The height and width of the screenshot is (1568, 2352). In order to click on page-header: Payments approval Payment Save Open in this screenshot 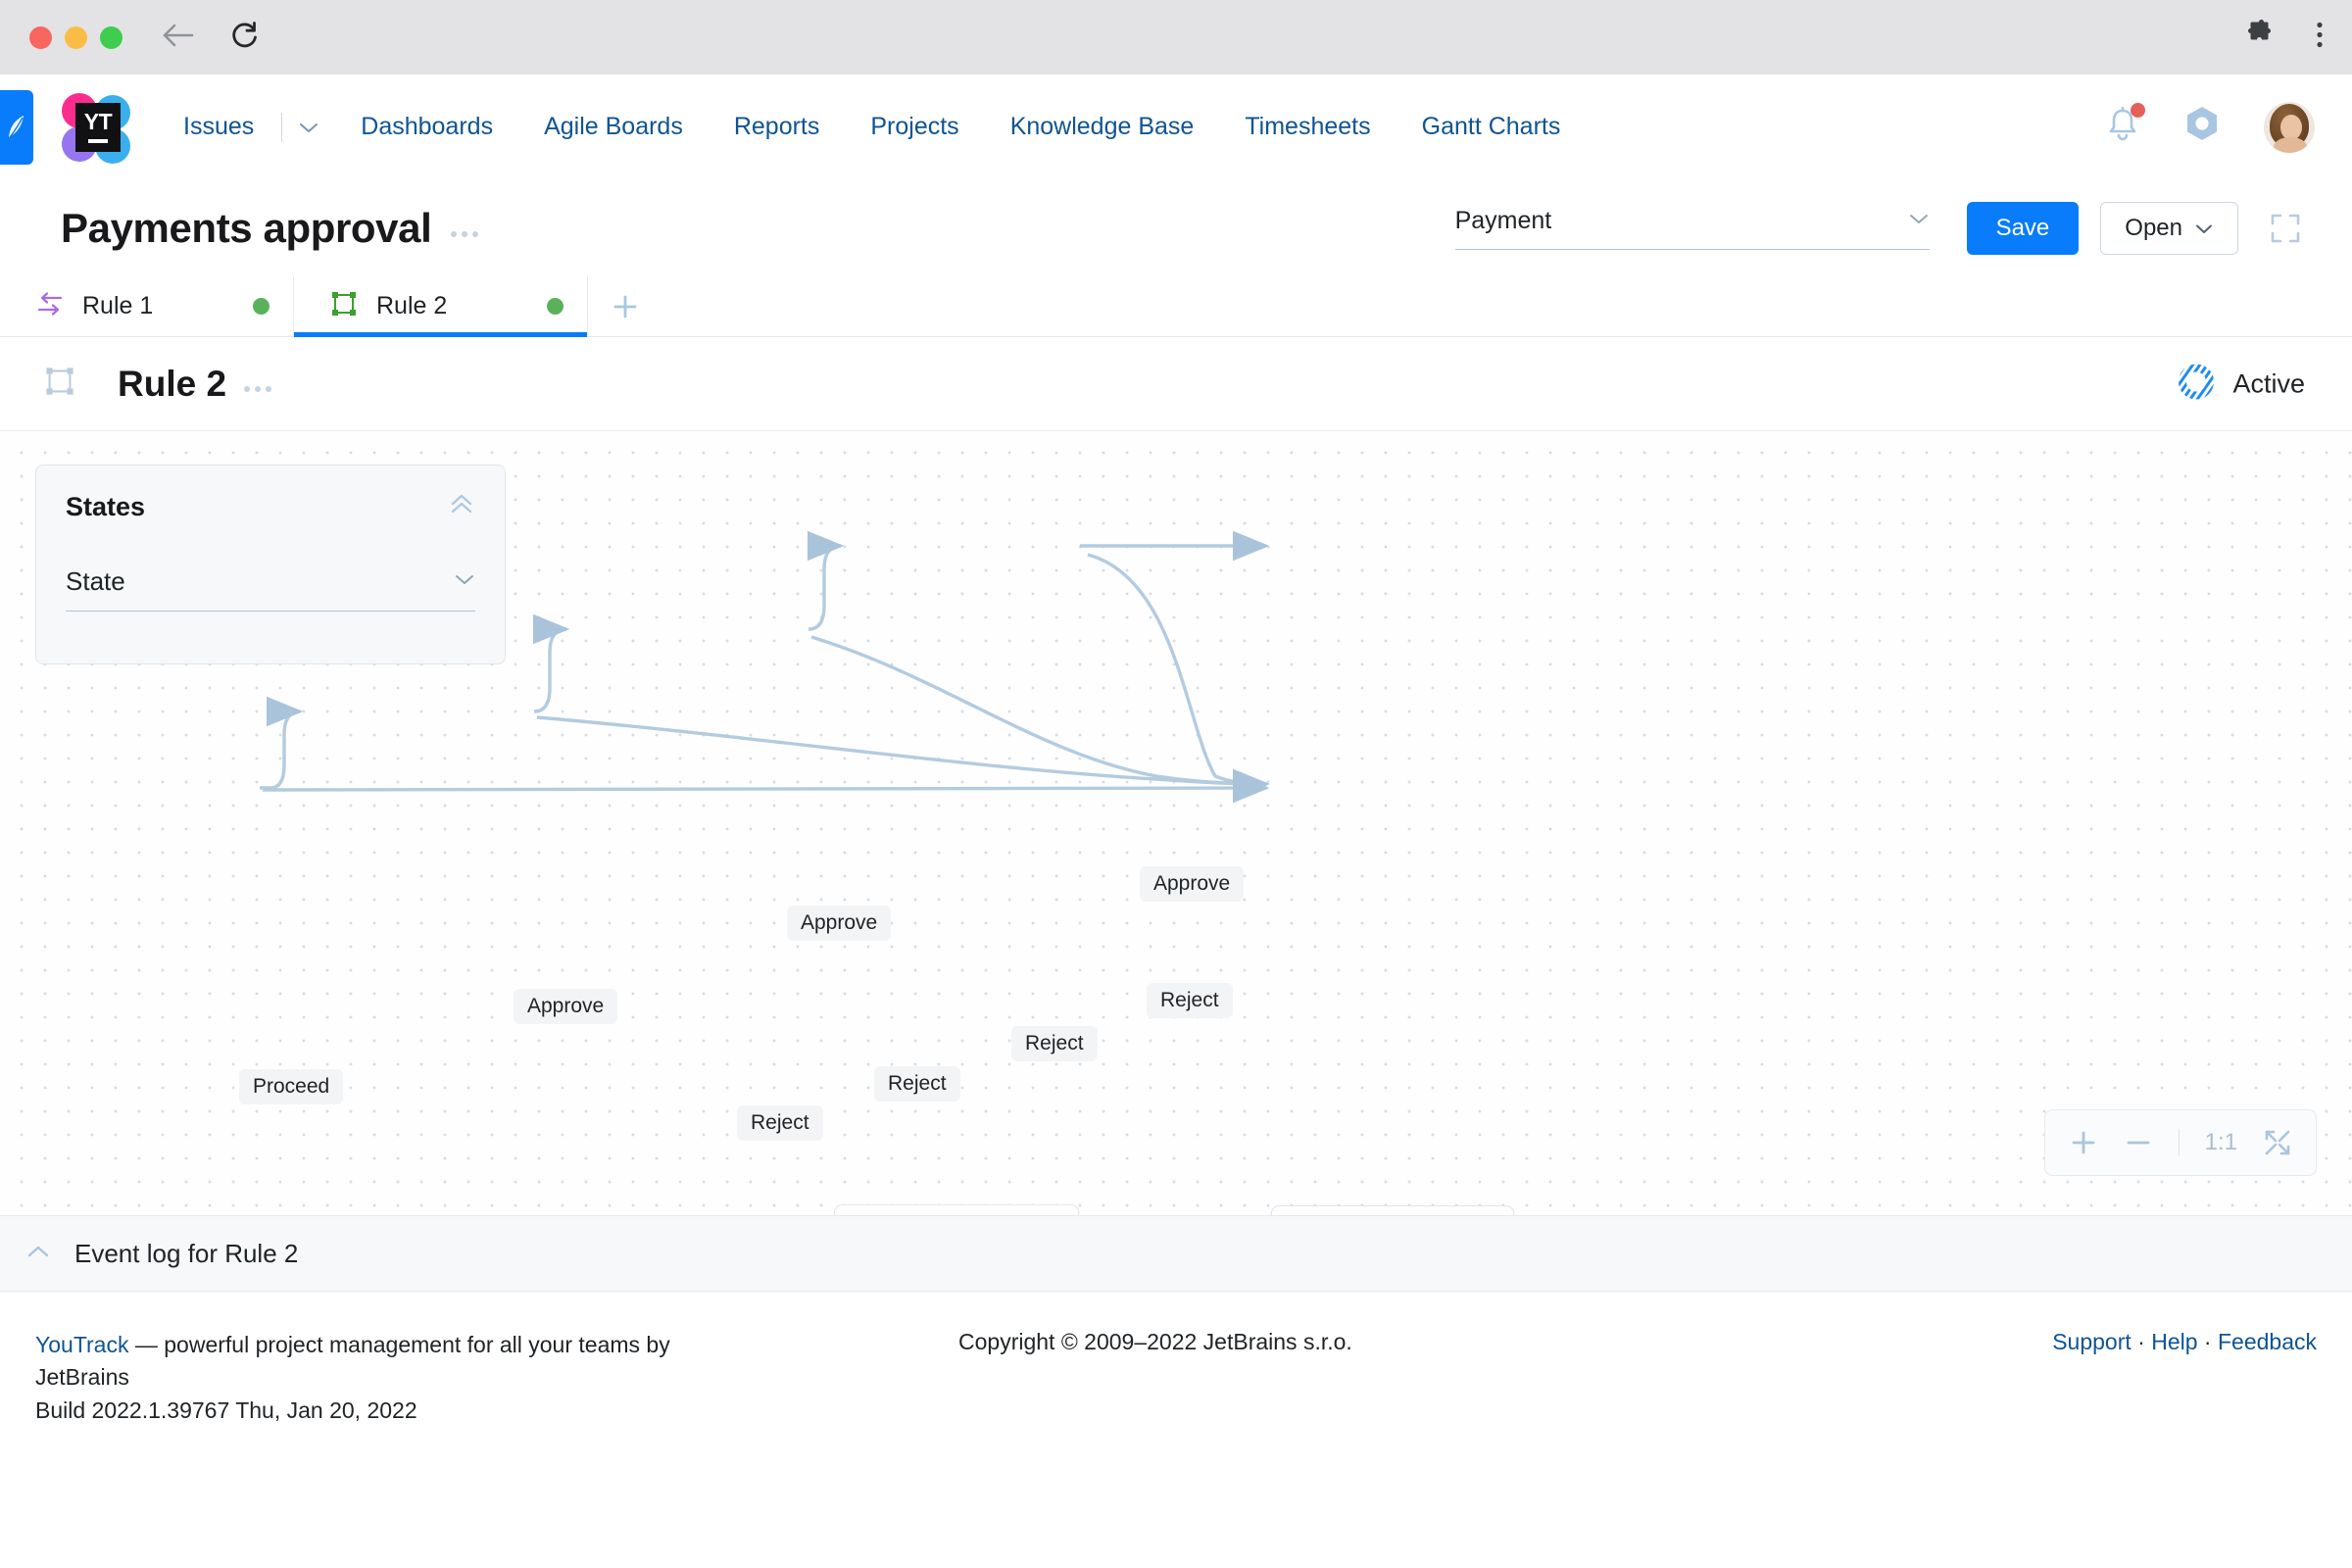, I will do `click(1176, 228)`.